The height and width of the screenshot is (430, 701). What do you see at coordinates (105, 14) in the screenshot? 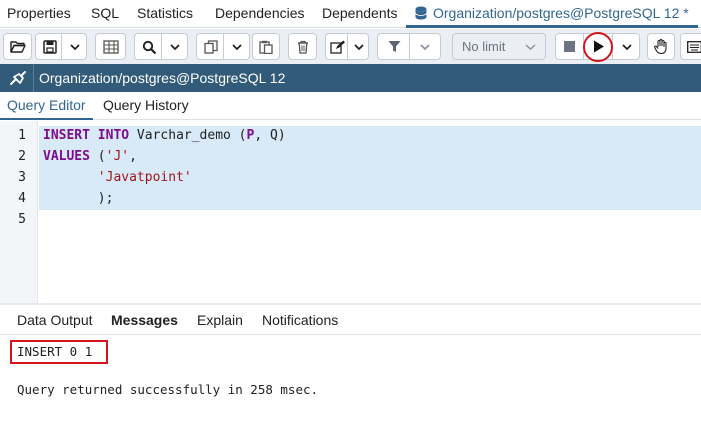
I see `tab-sql: SQL` at bounding box center [105, 14].